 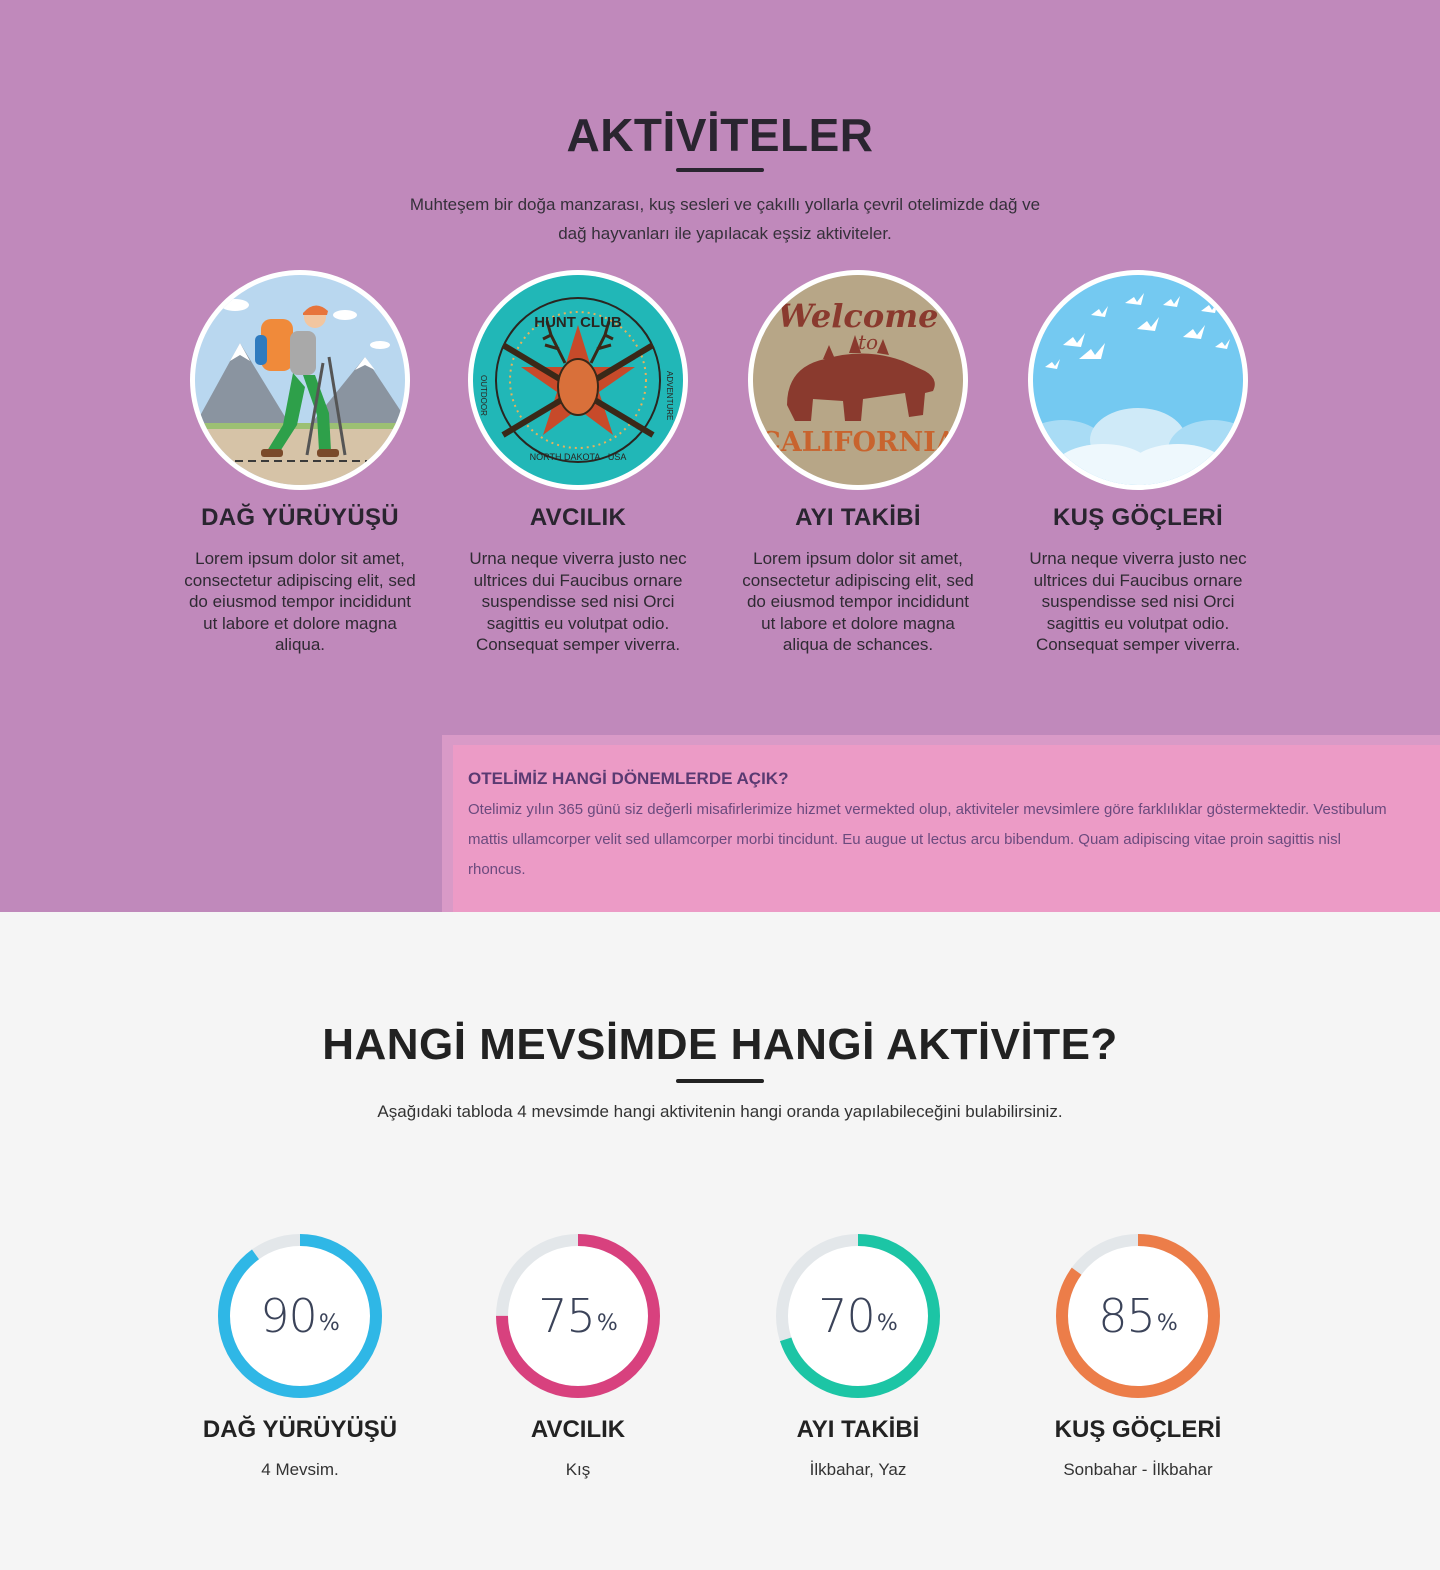 What do you see at coordinates (858, 517) in the screenshot?
I see `activity-title: AYI TAKİBİ` at bounding box center [858, 517].